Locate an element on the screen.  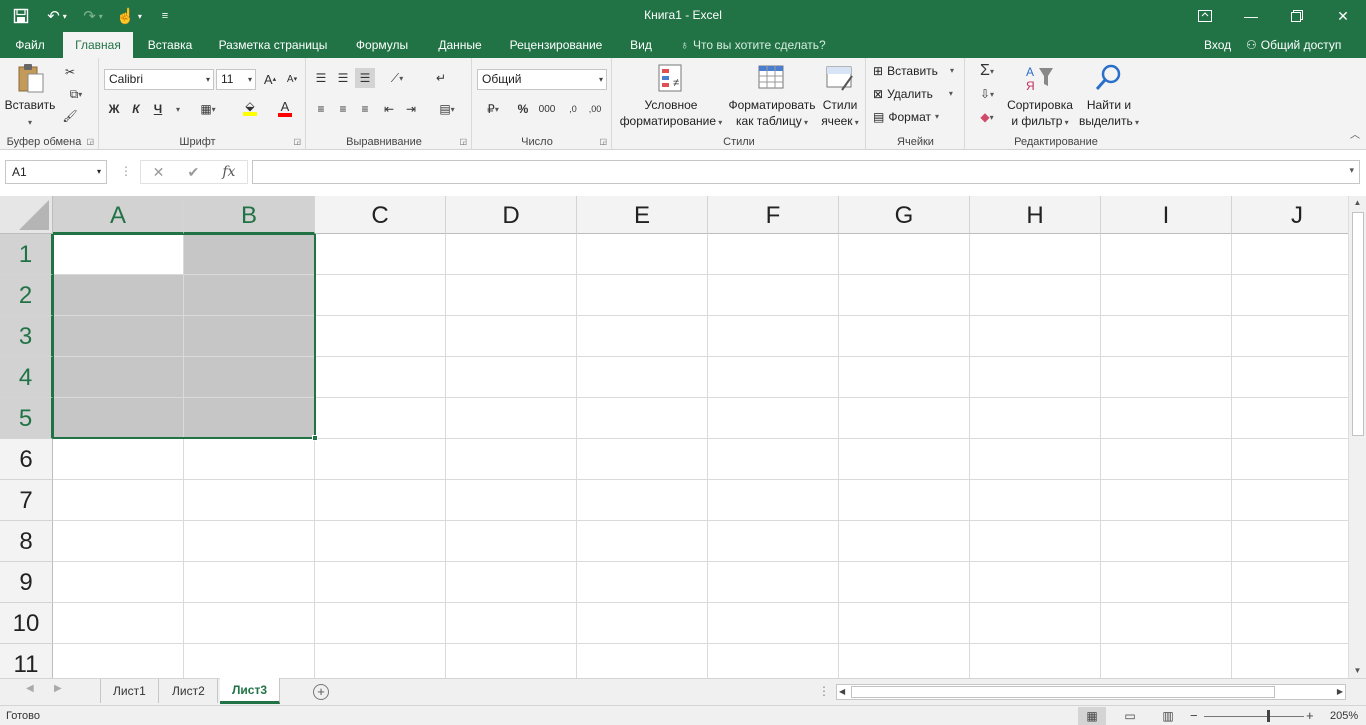
tab-data: Данные is located at coordinates (460, 45).